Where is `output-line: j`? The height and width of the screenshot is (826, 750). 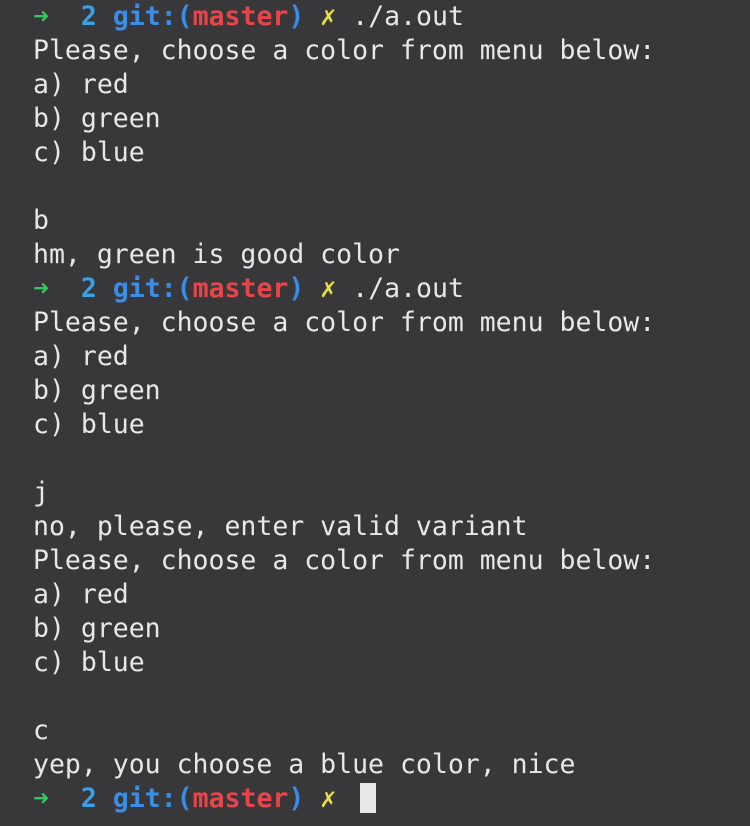
output-line: j is located at coordinates (41, 492).